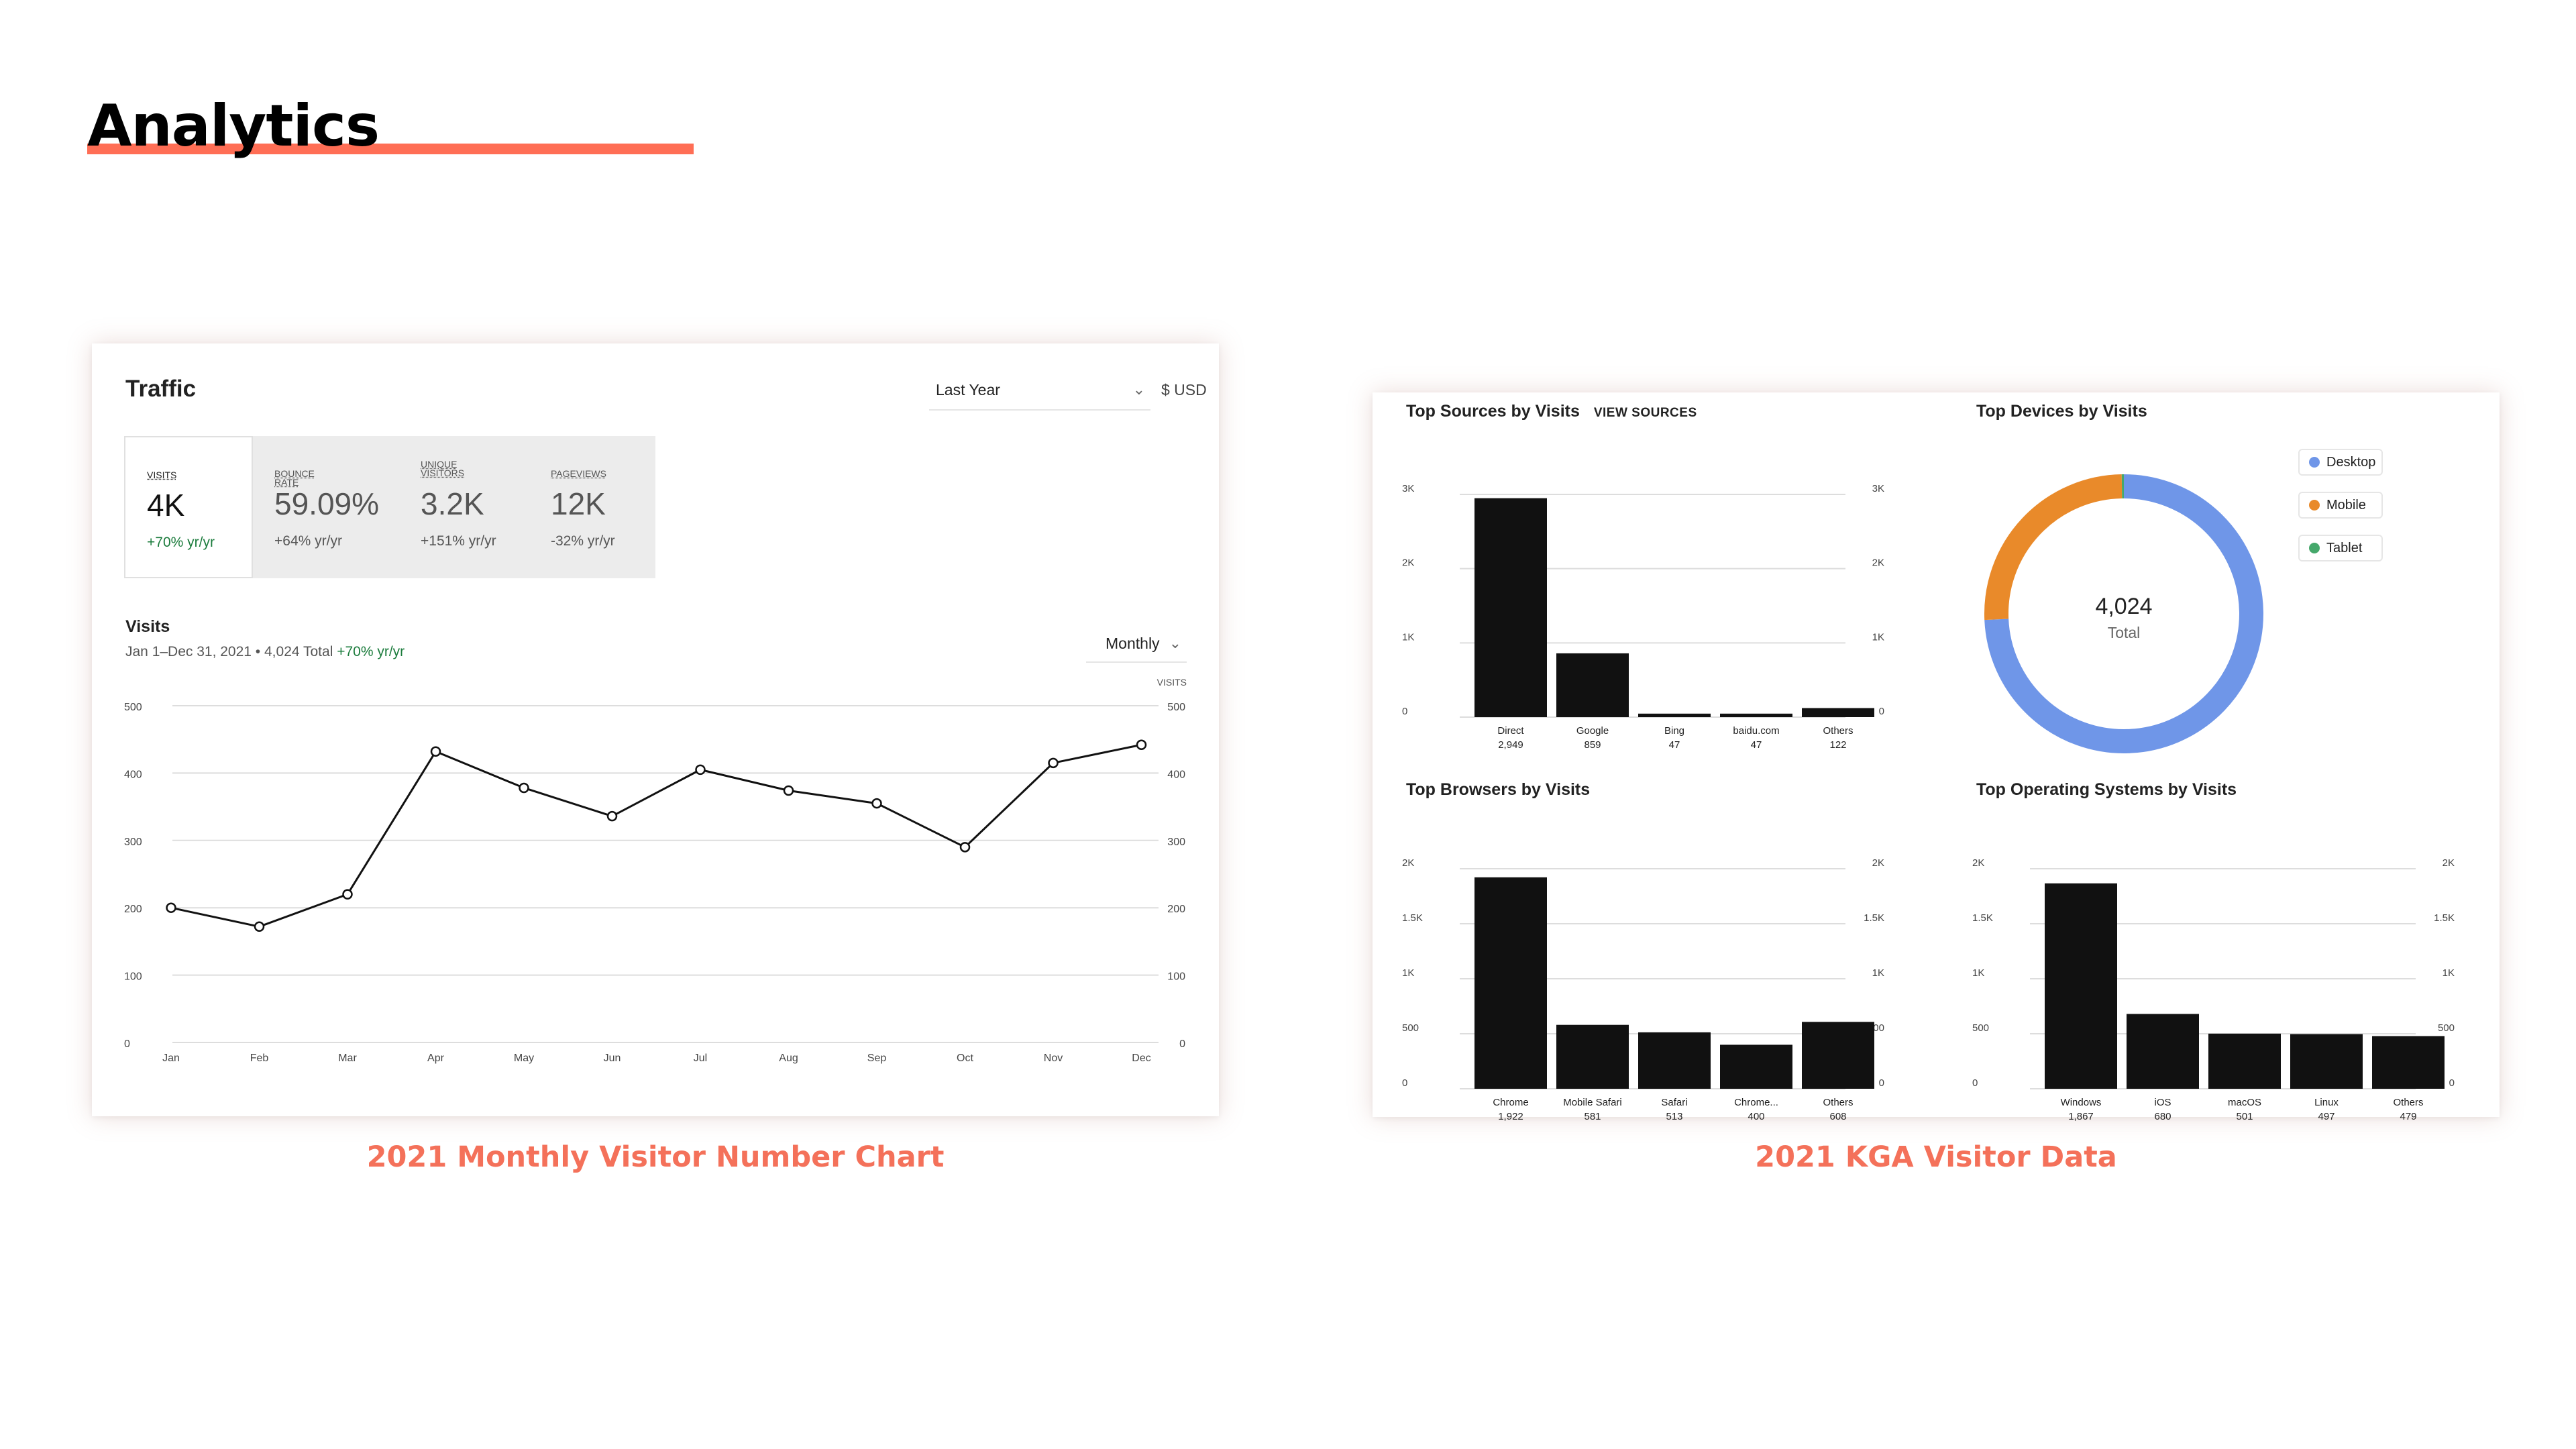  What do you see at coordinates (1172, 682) in the screenshot?
I see `right-axis-label: VISITS` at bounding box center [1172, 682].